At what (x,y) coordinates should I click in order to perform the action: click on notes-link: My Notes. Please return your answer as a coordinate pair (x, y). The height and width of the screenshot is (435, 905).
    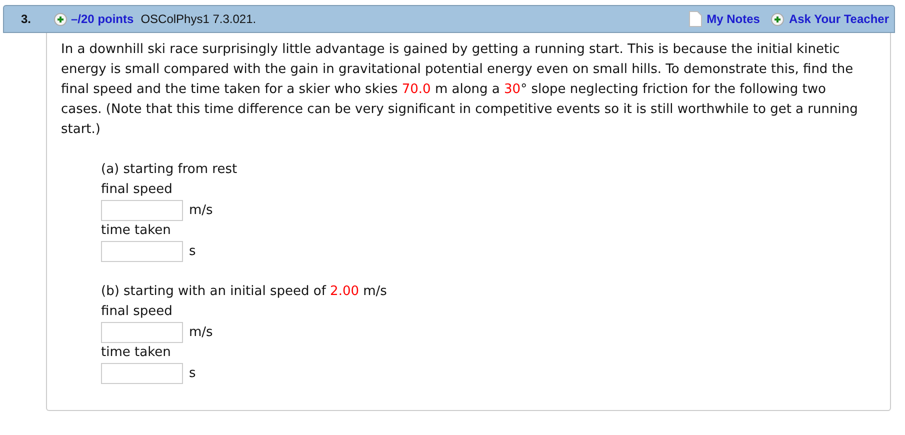
    Looking at the image, I should click on (733, 19).